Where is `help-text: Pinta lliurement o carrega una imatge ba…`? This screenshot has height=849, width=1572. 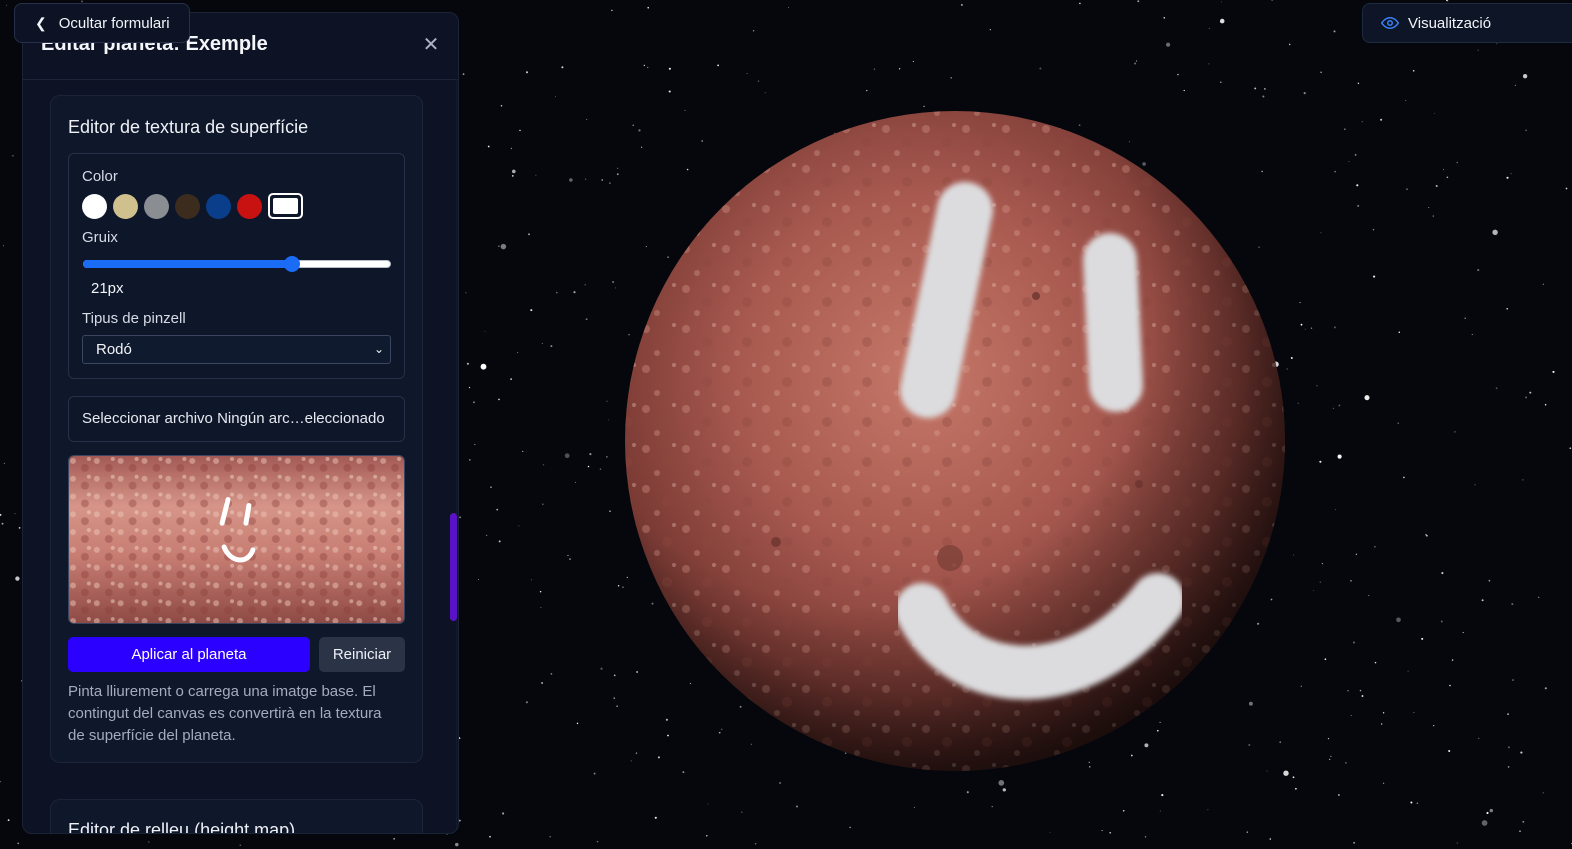
help-text: Pinta lliurement o carrega una imatge ba… is located at coordinates (225, 713).